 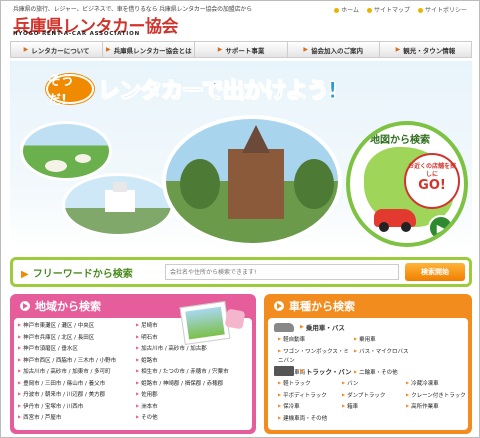 I want to click on vehicle-type-link: 二輪車・その他, so click(x=391, y=373).